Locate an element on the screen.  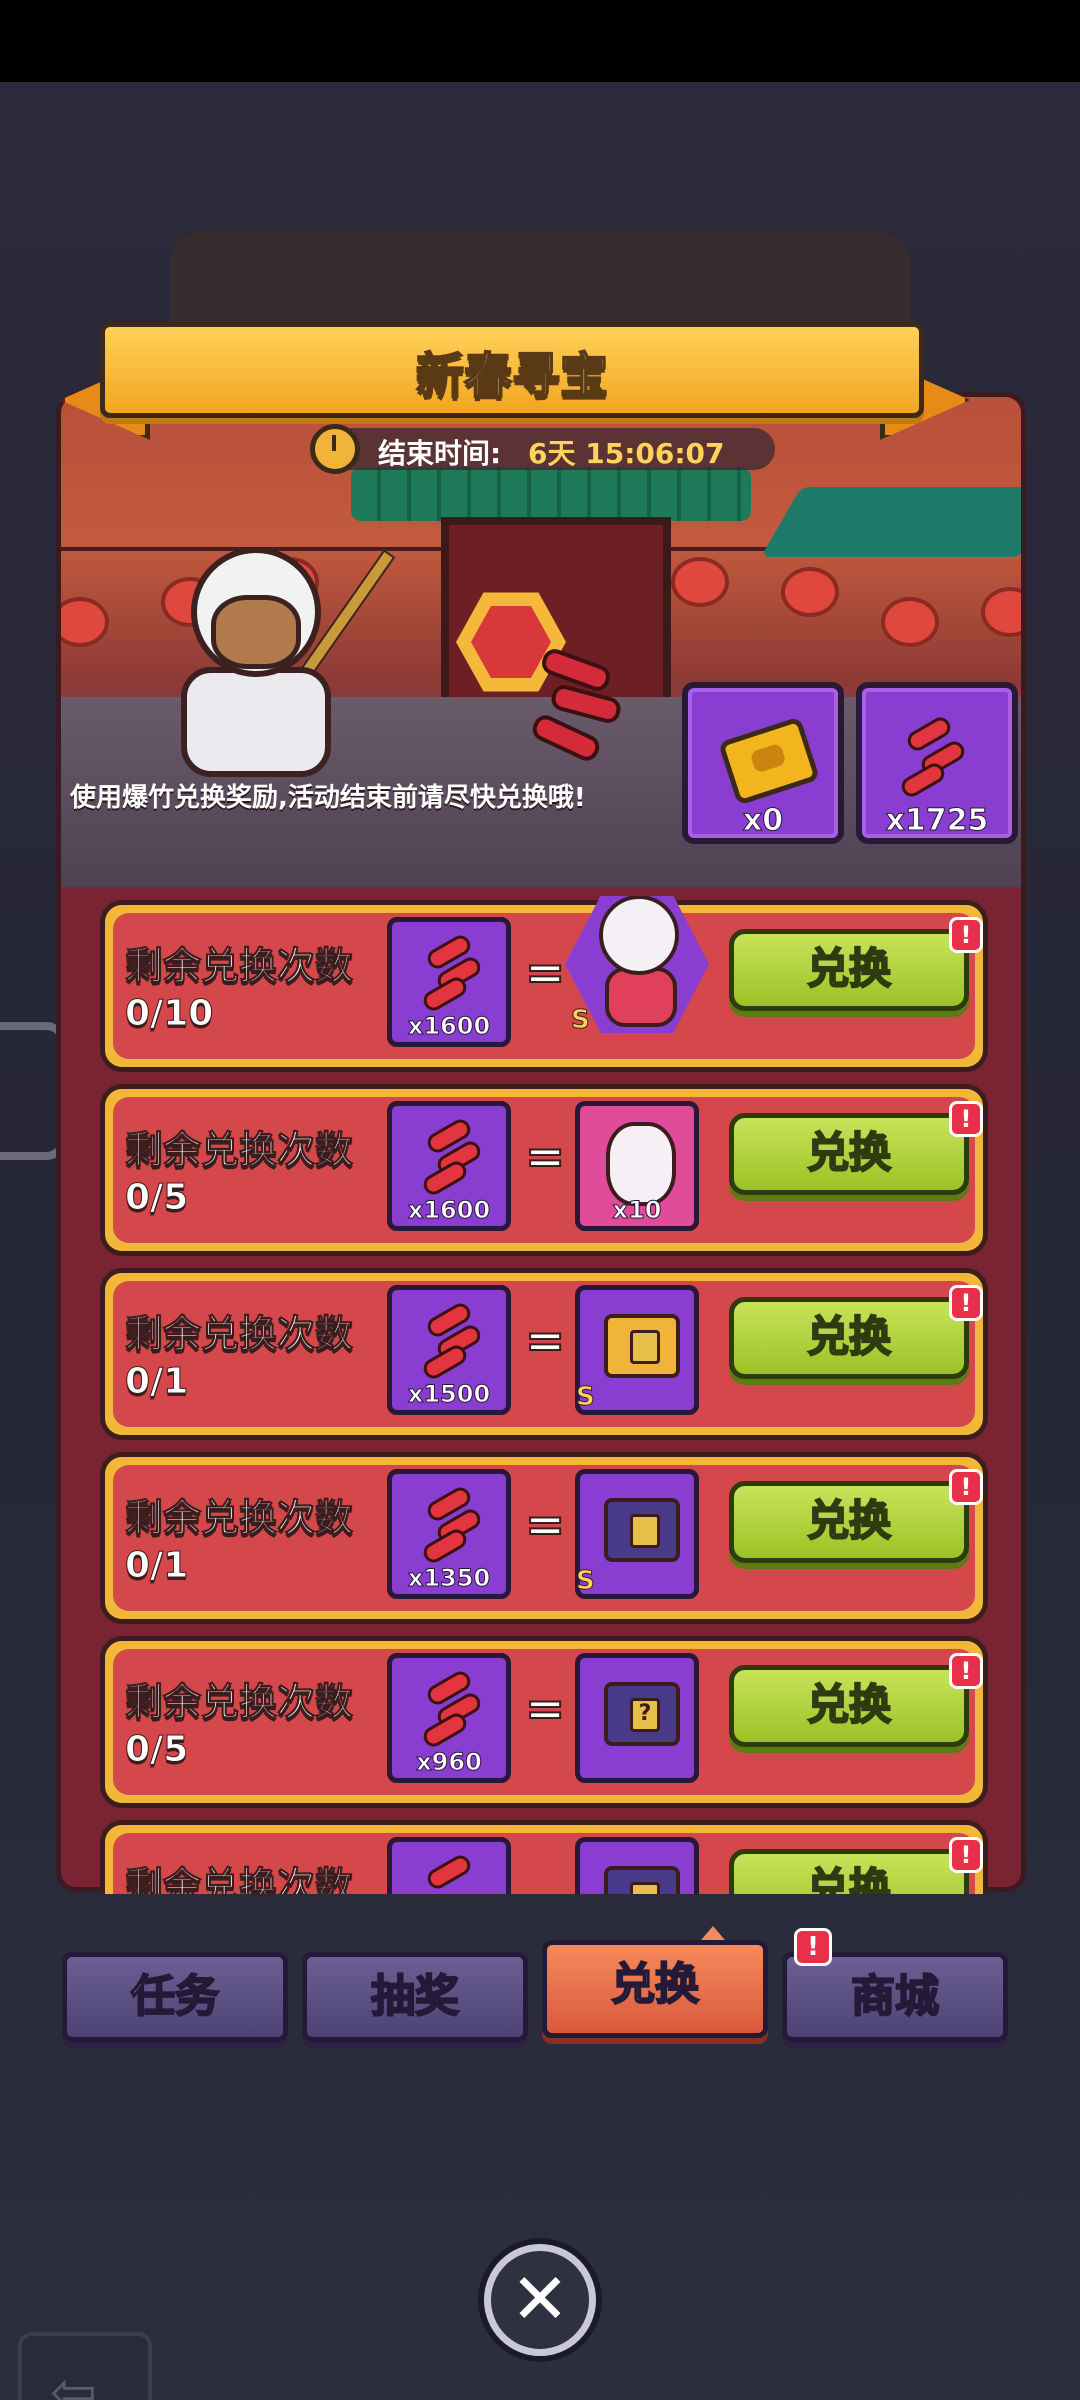
gate-roof is located at coordinates (551, 494).